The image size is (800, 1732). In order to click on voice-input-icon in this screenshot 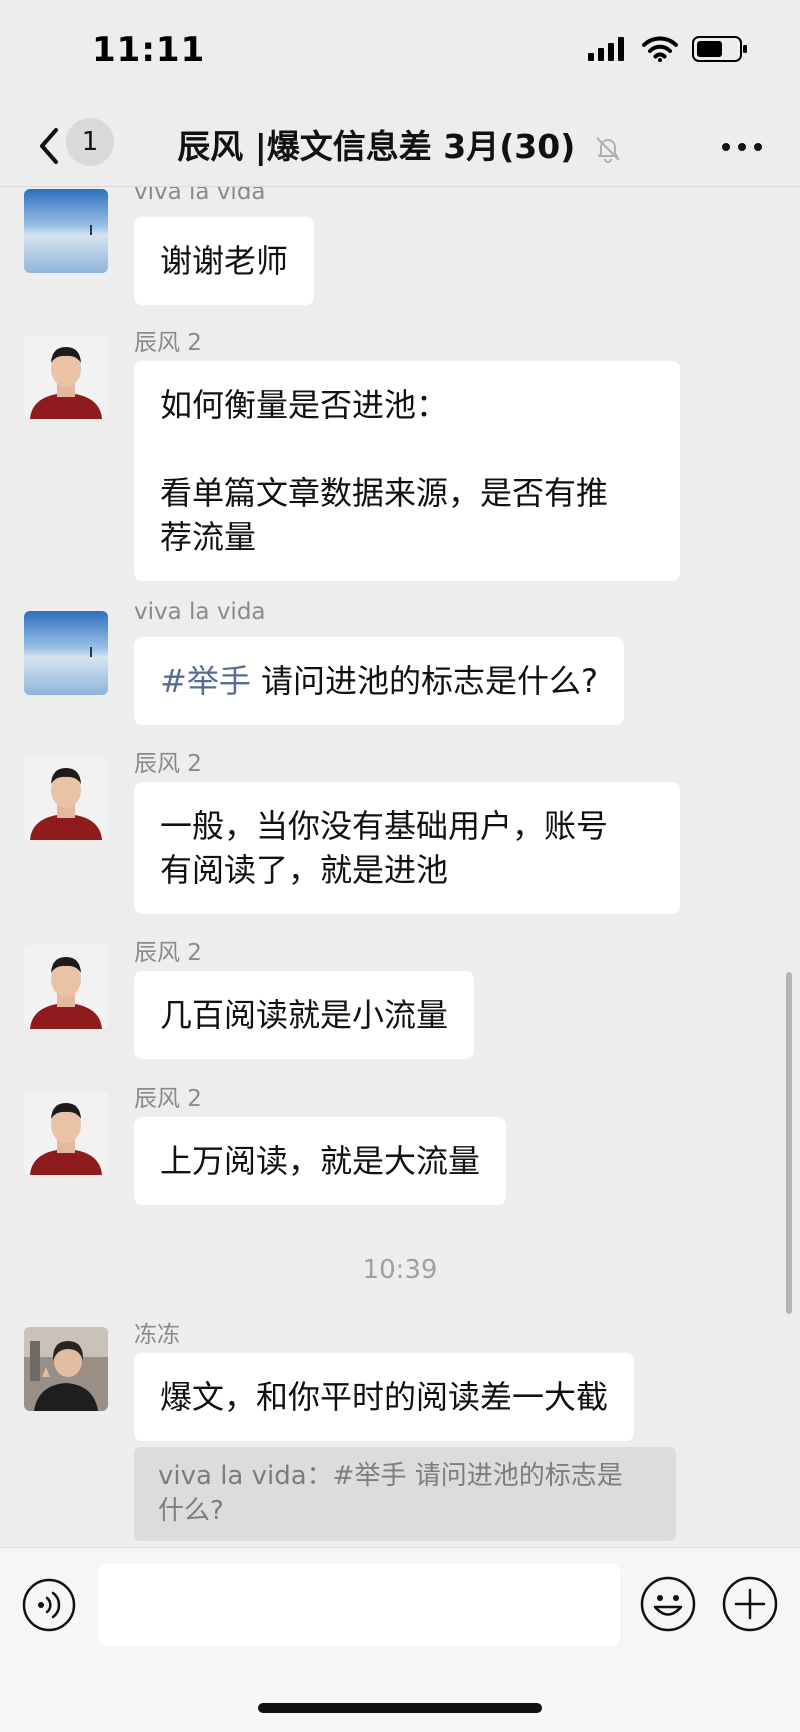, I will do `click(49, 1605)`.